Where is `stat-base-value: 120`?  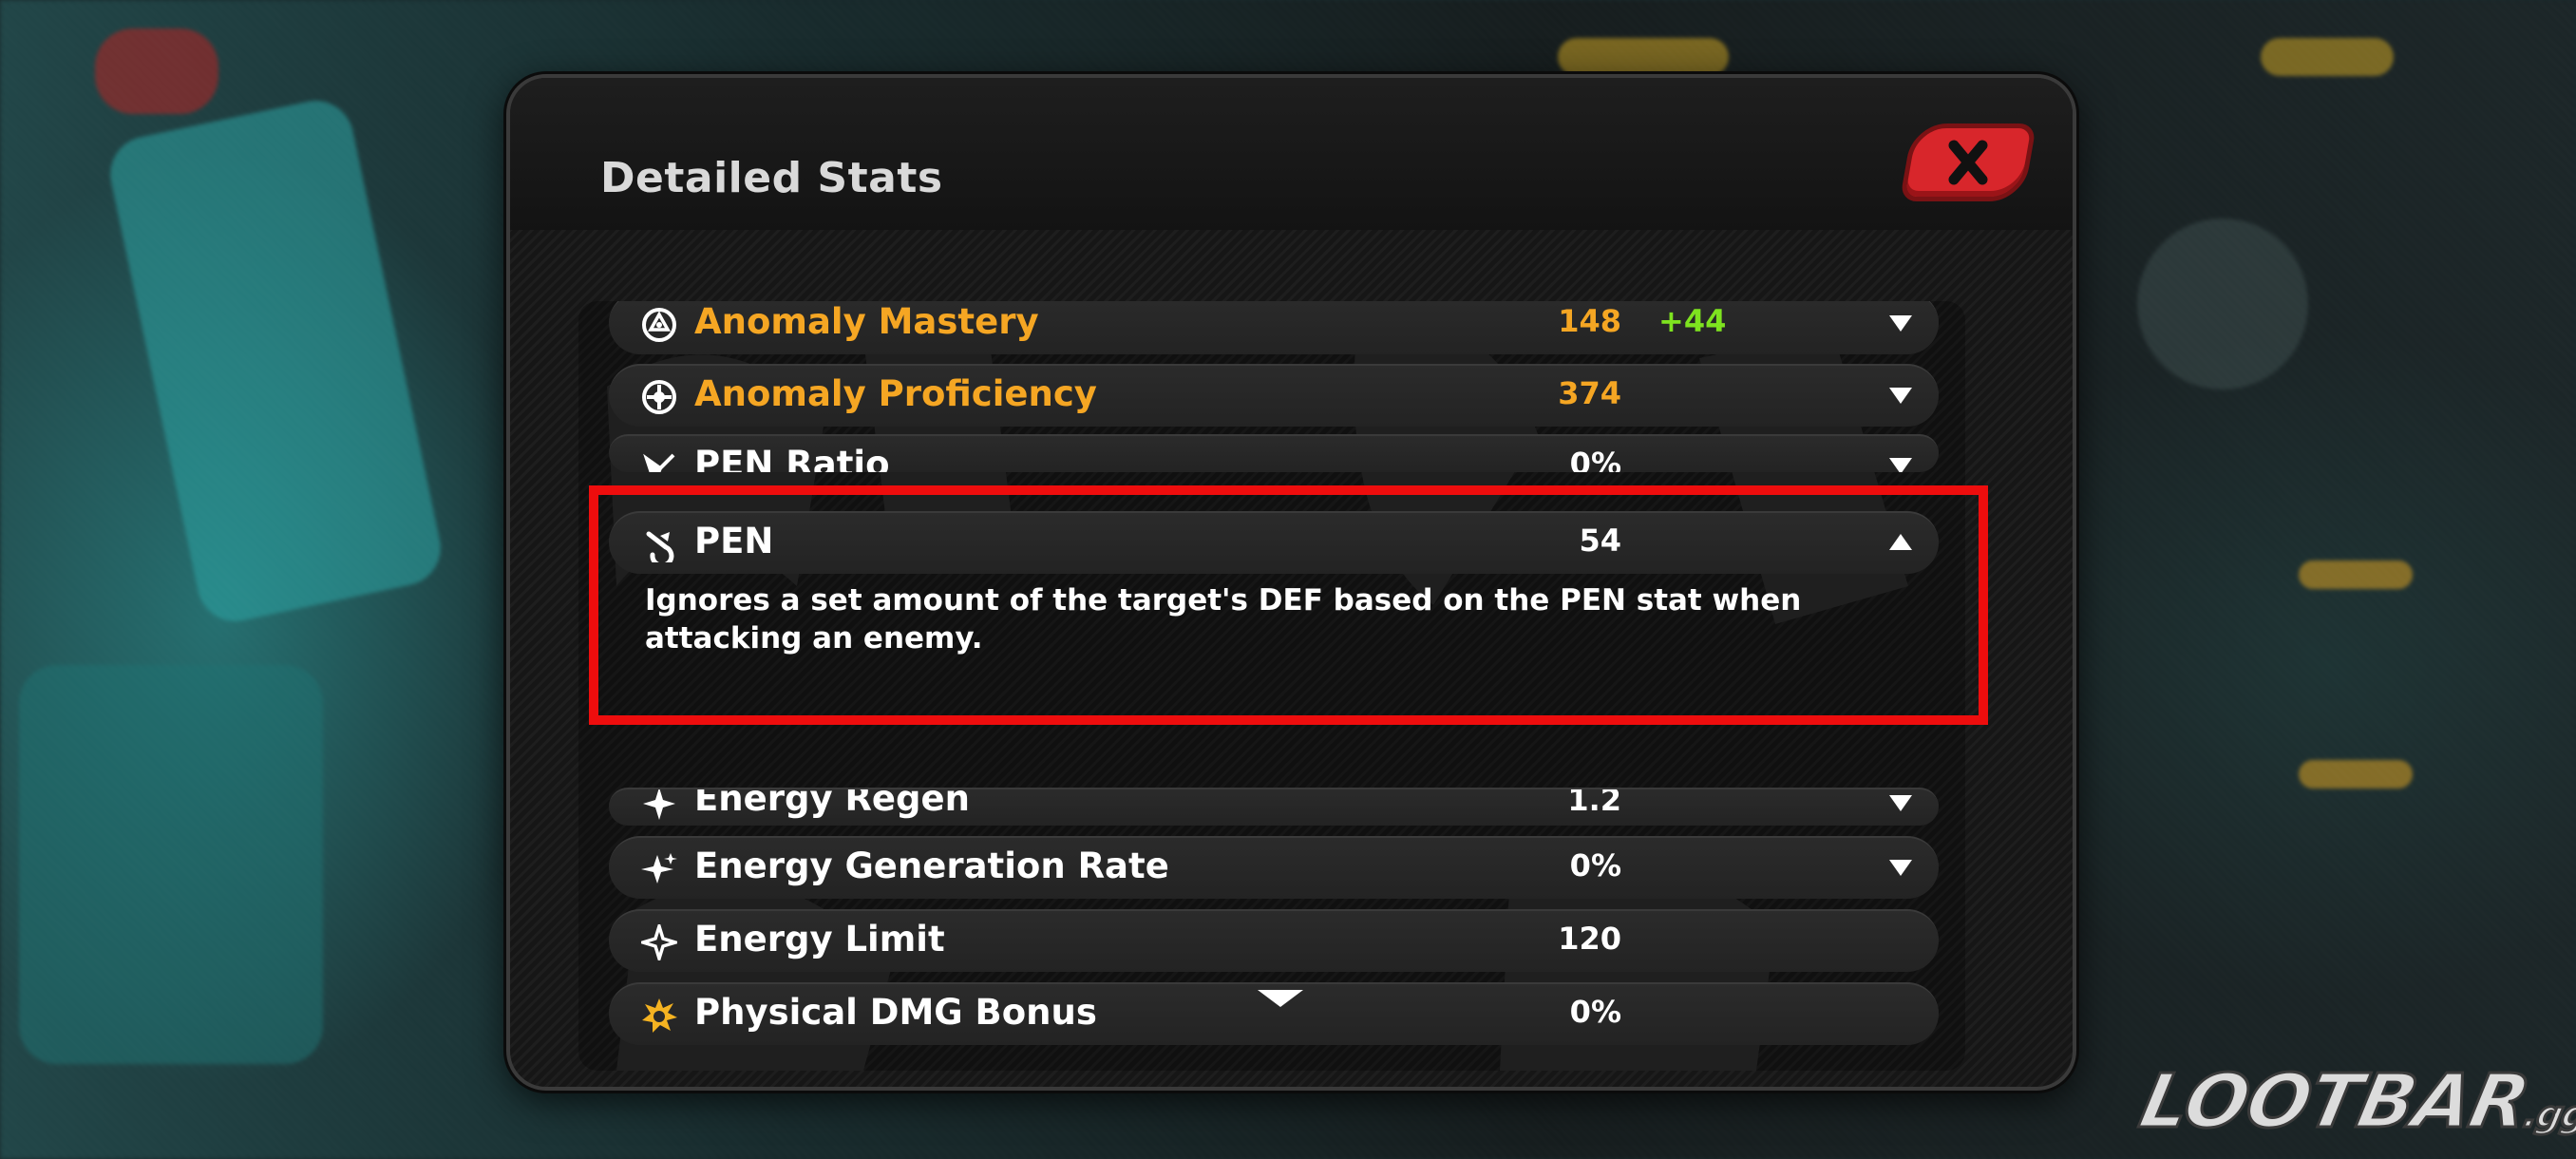 stat-base-value: 120 is located at coordinates (1589, 939).